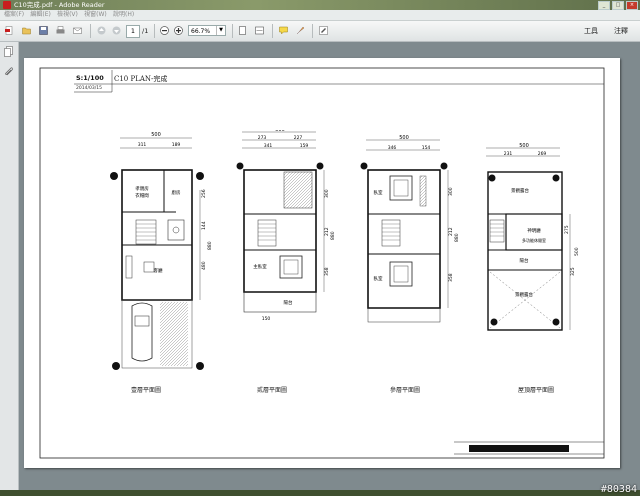 This screenshot has width=640, height=496. What do you see at coordinates (284, 30) in the screenshot?
I see `comment-button` at bounding box center [284, 30].